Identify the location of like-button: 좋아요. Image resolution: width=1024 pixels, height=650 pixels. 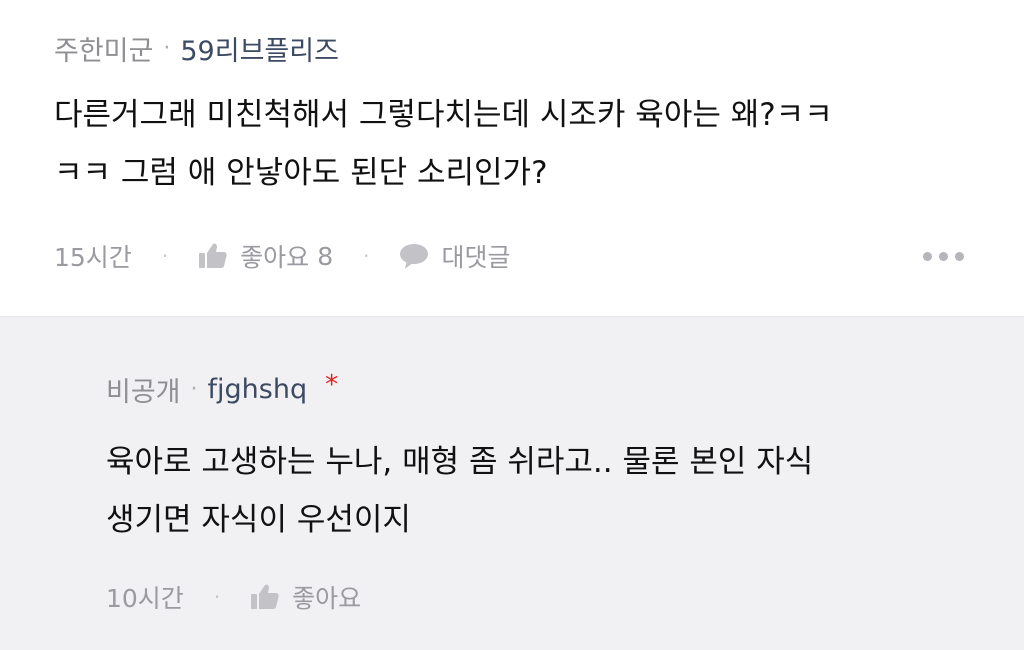
(305, 597).